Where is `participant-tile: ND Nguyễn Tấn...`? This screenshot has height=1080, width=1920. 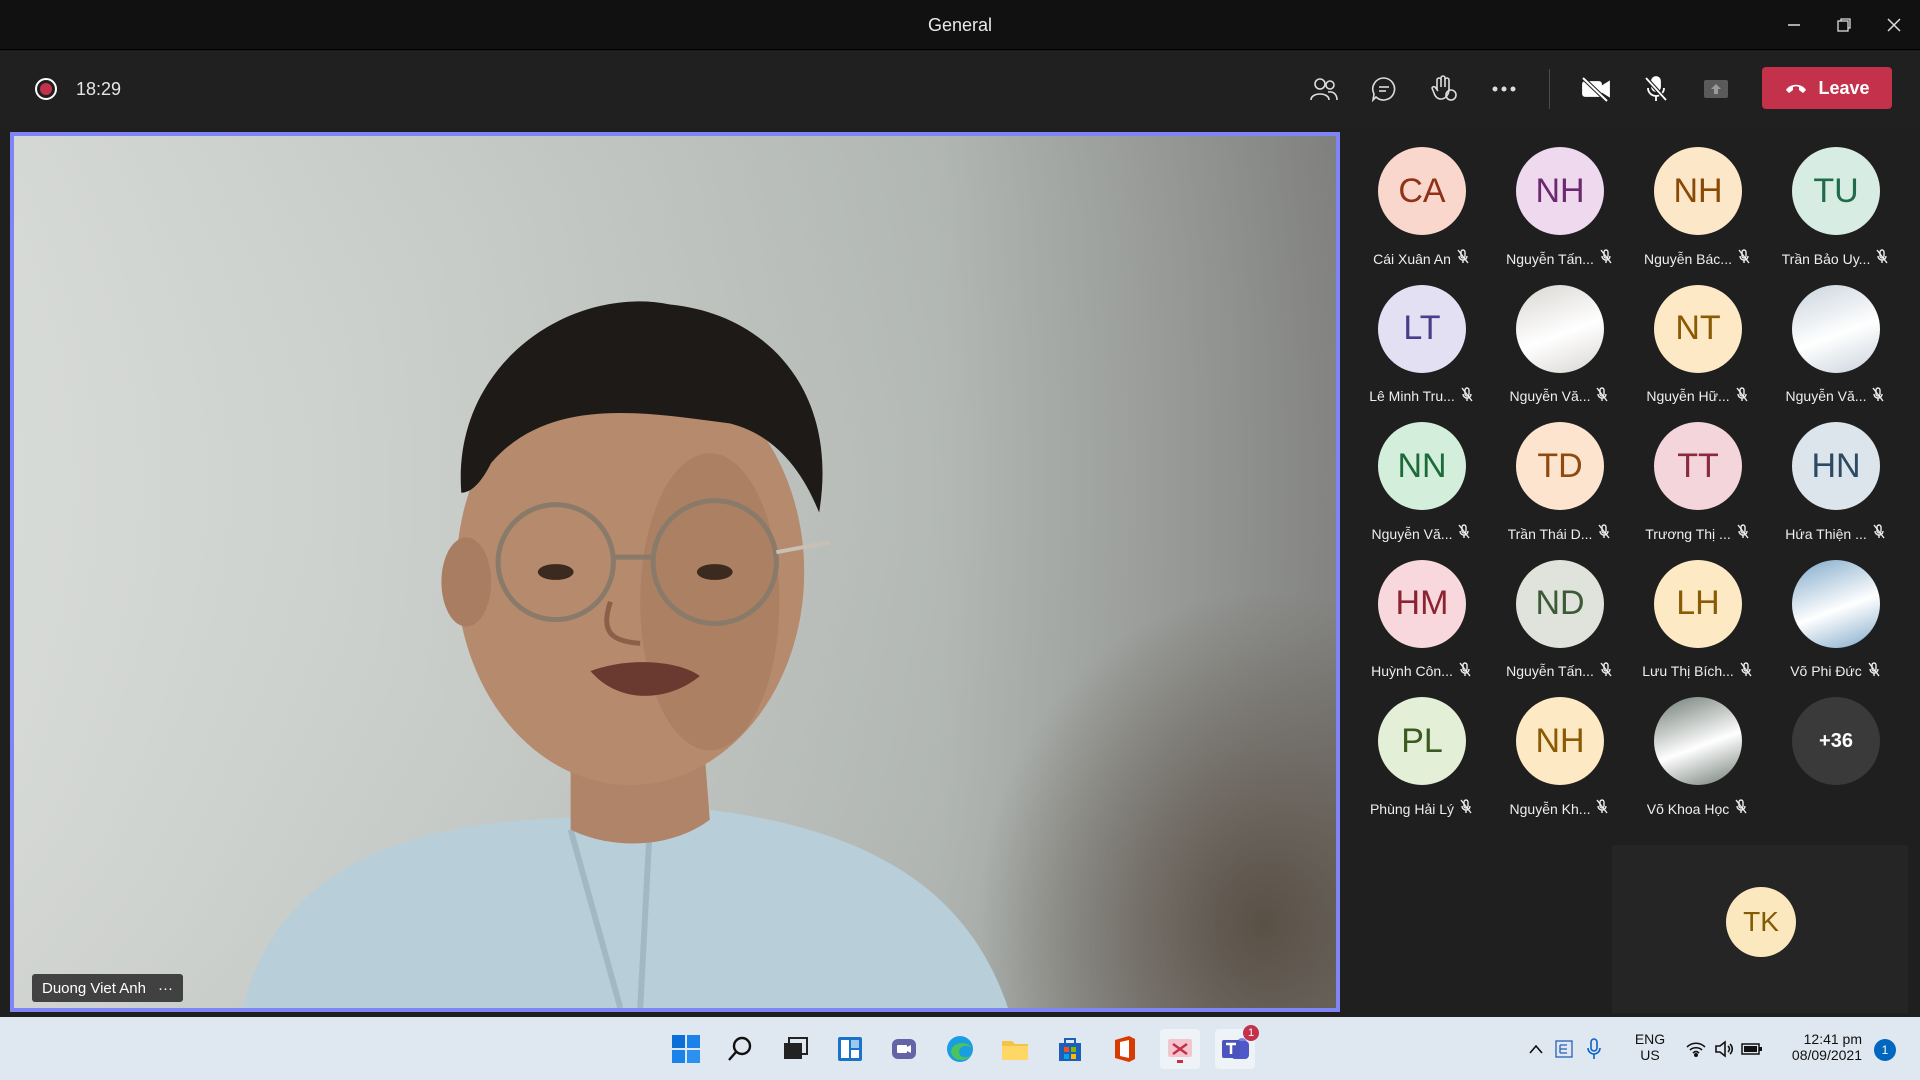
participant-tile: ND Nguyễn Tấn... is located at coordinates (1559, 624).